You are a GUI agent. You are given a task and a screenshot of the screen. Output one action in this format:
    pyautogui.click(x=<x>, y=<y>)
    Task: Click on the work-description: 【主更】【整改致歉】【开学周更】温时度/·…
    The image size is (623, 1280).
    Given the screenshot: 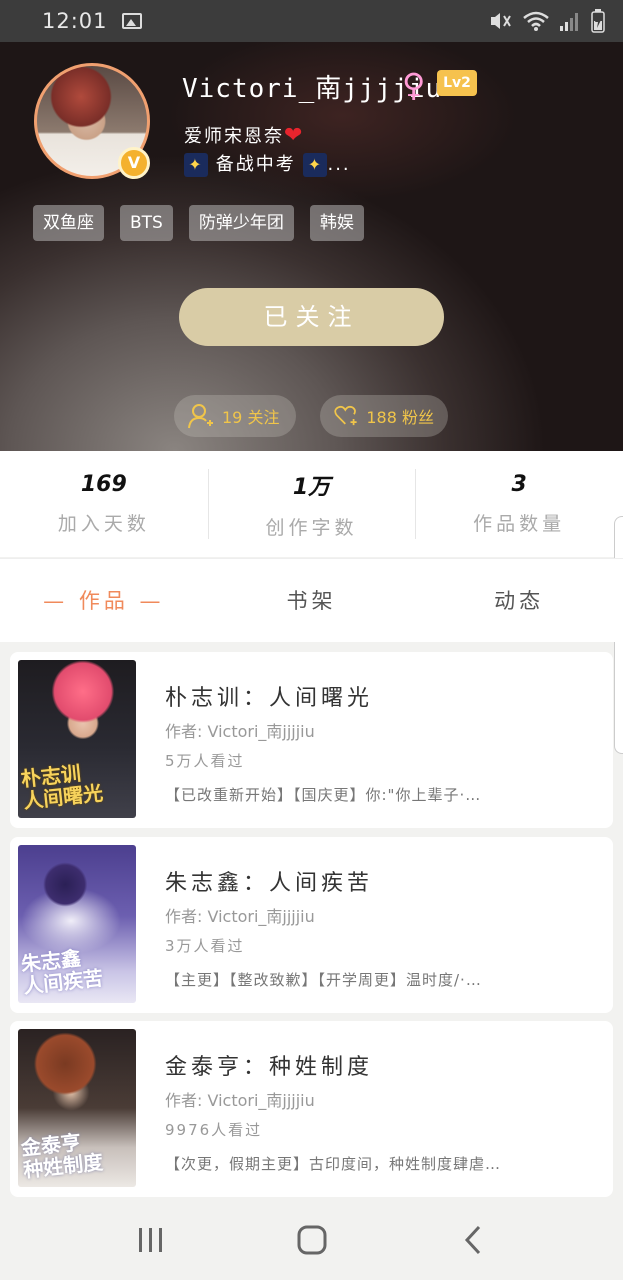 What is the action you would take?
    pyautogui.click(x=323, y=980)
    